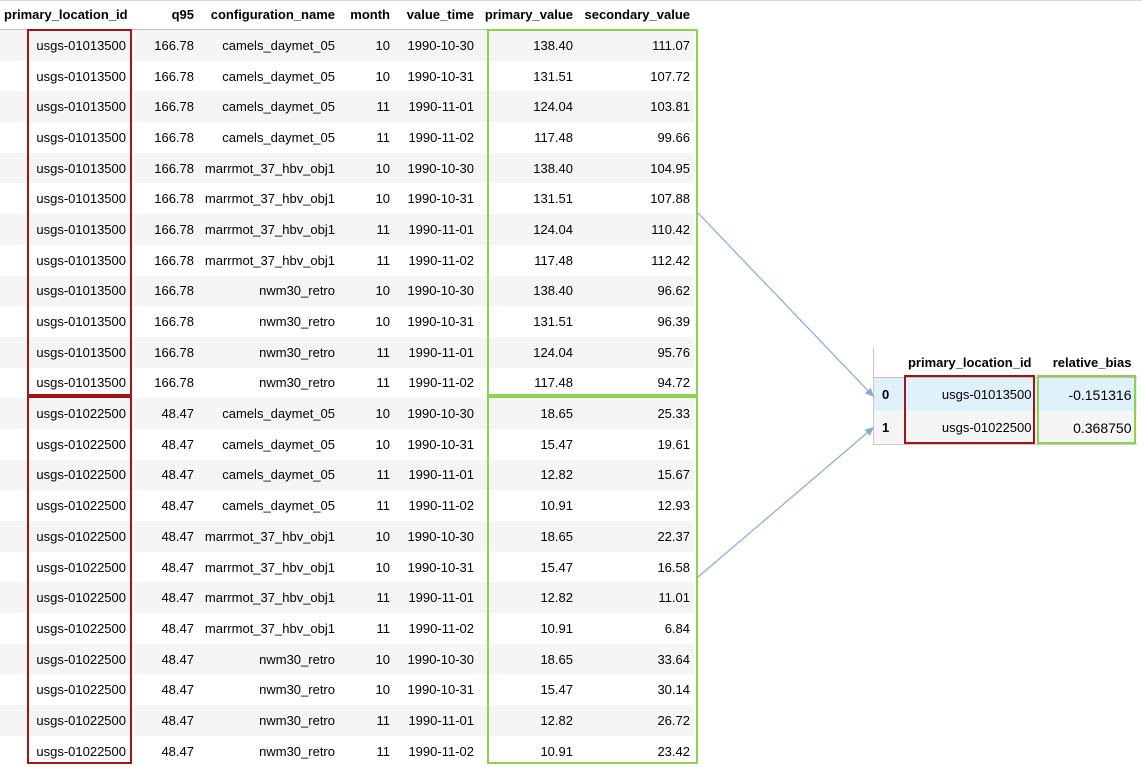  Describe the element at coordinates (635, 567) in the screenshot. I see `secondary-value-cell: 16.58` at that location.